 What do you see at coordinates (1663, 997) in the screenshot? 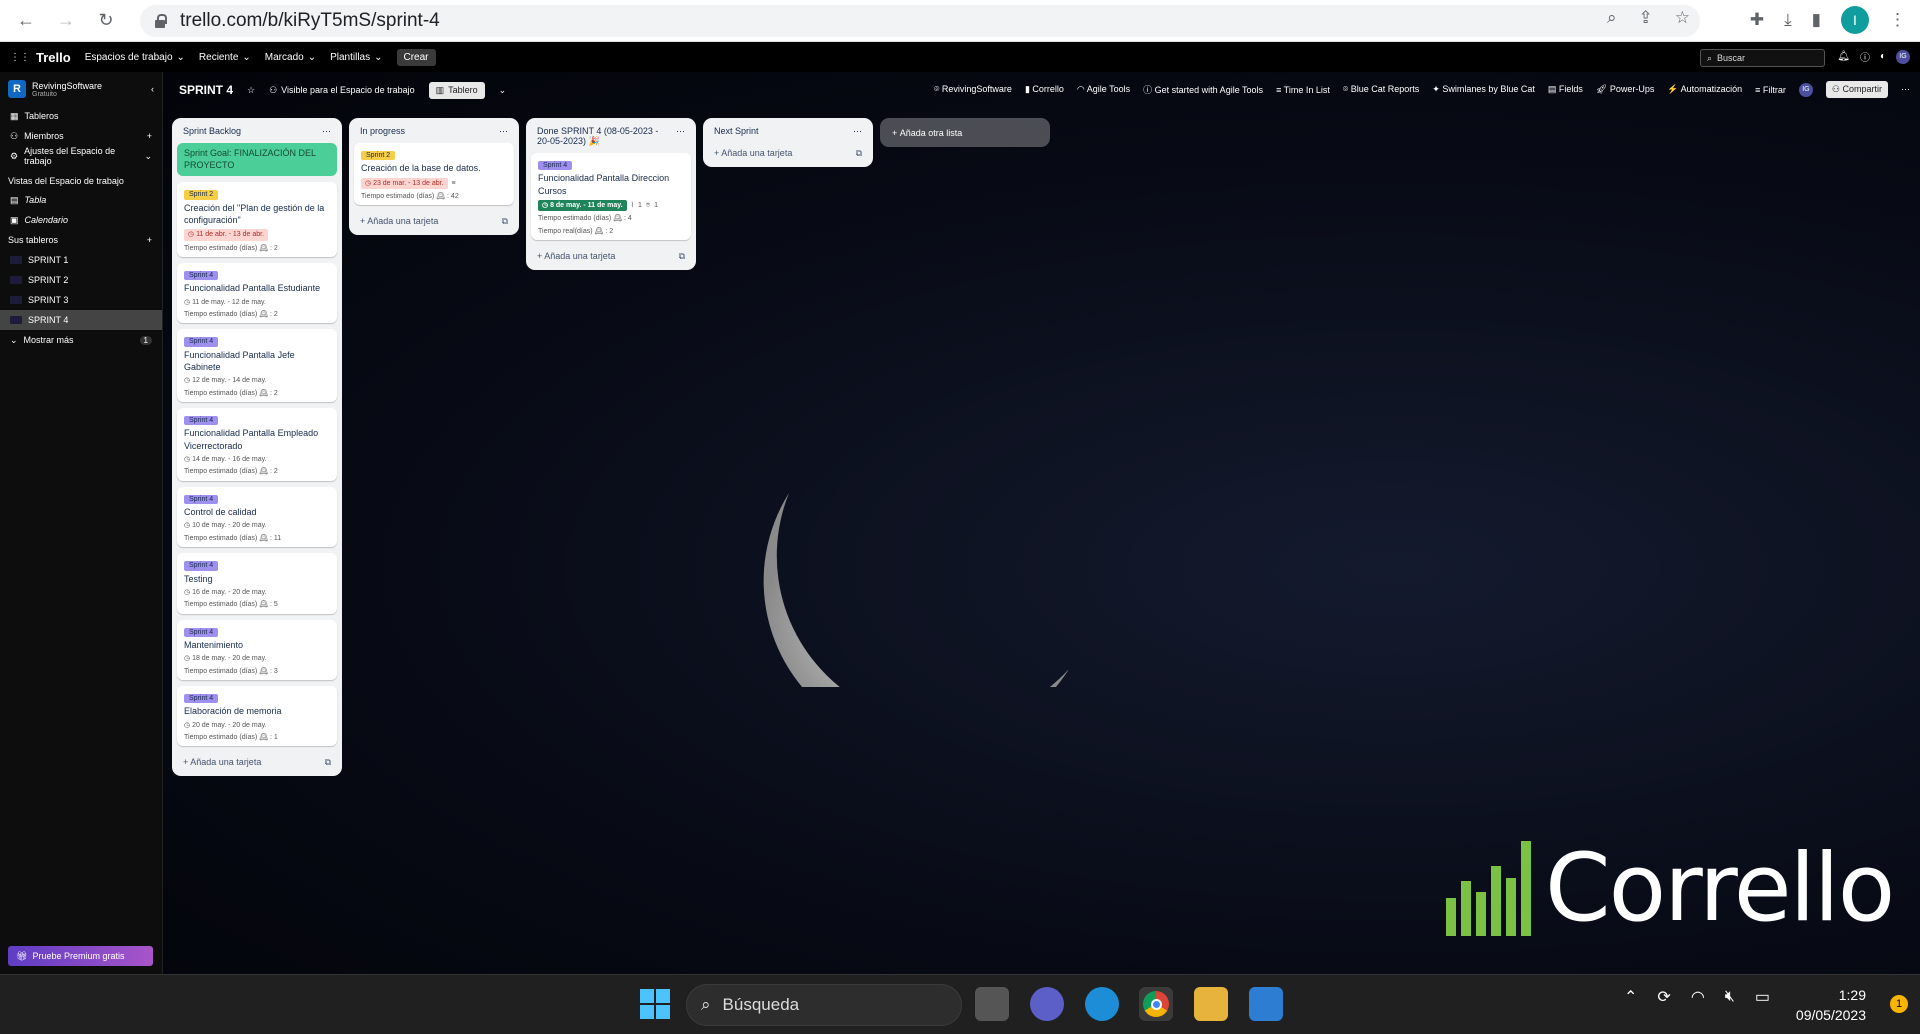
I see `sync-icon: ⟳` at bounding box center [1663, 997].